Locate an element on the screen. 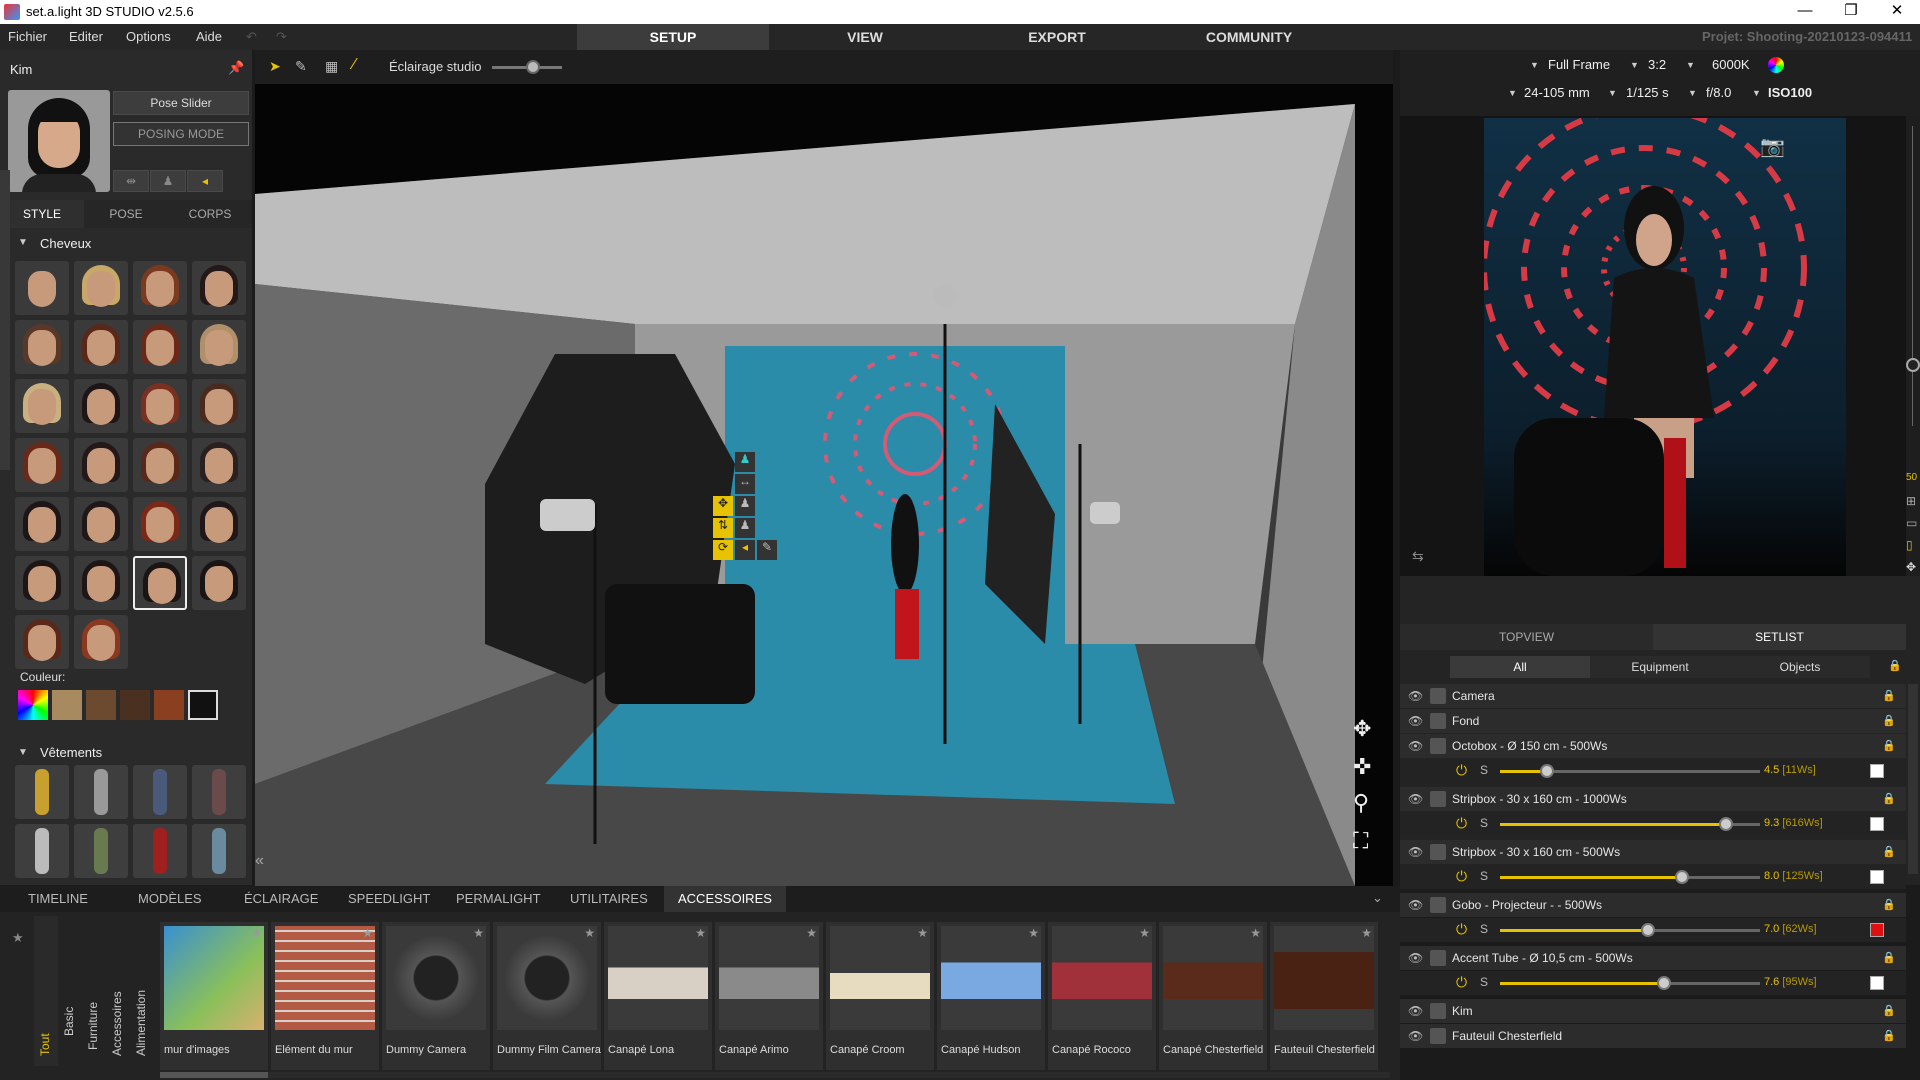 Image resolution: width=1920 pixels, height=1080 pixels. setlist-scrollbar is located at coordinates (1913, 779).